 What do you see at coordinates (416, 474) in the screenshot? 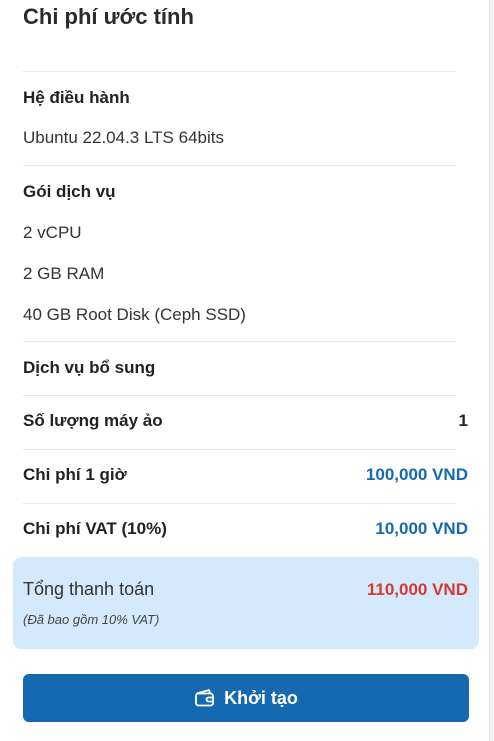
I see `hourly-cost-value: 100,000 VND` at bounding box center [416, 474].